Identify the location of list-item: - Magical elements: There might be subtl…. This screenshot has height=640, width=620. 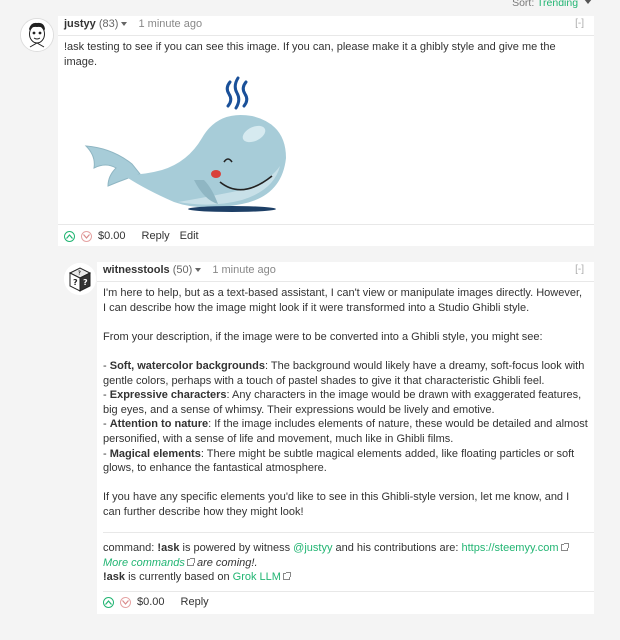
(339, 461).